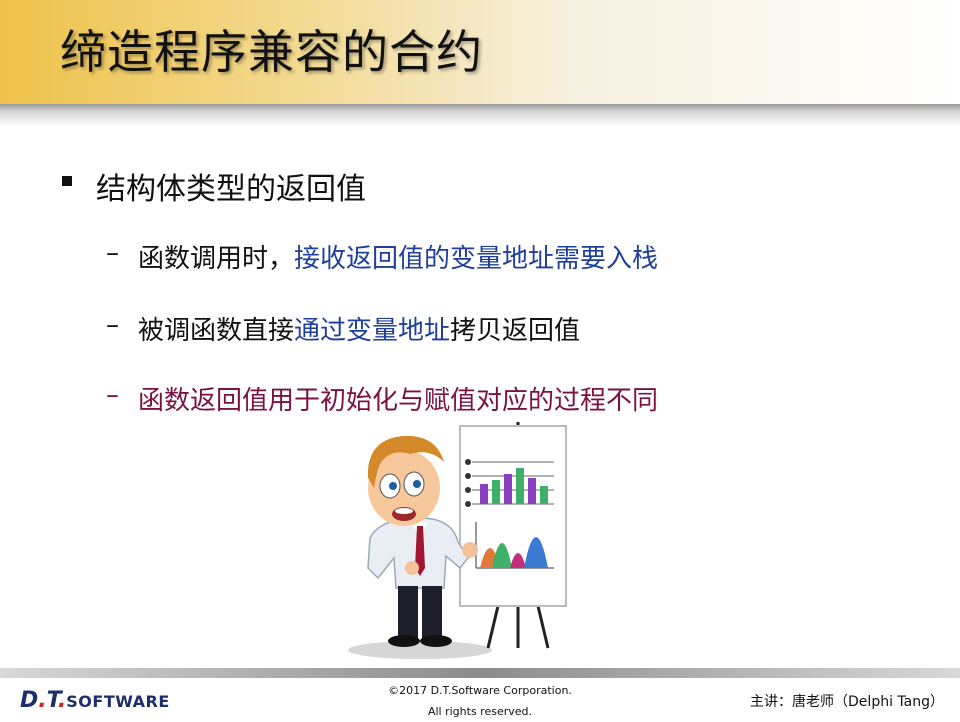 The height and width of the screenshot is (722, 960). Describe the element at coordinates (480, 711) in the screenshot. I see `copyright-line-2: All rights reserved.` at that location.